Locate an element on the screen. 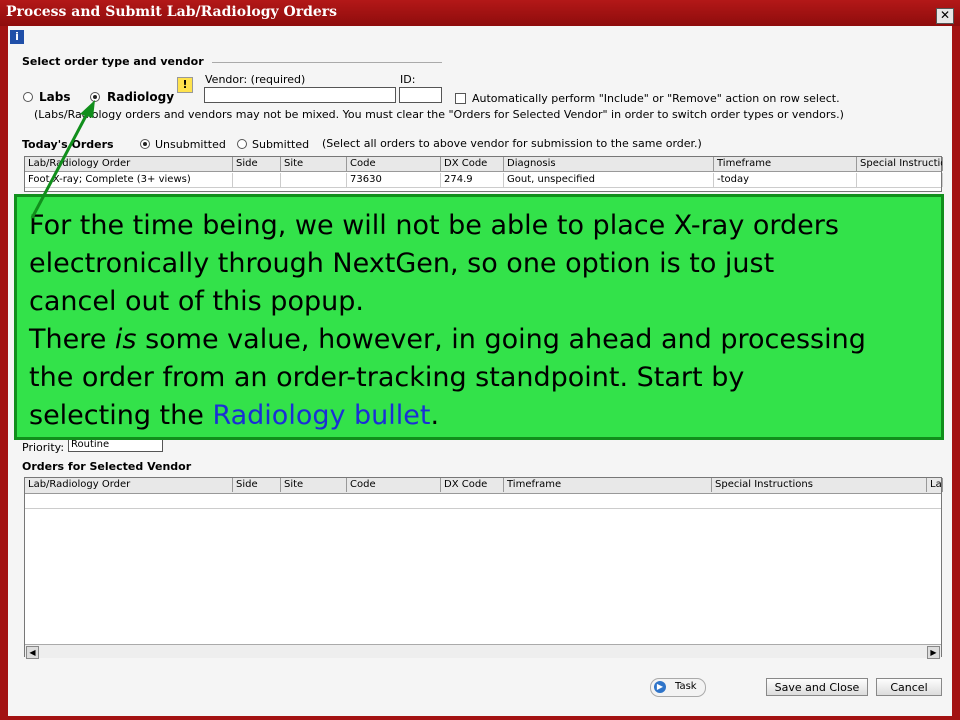 Image resolution: width=960 pixels, height=720 pixels. id-label: ID: is located at coordinates (408, 79).